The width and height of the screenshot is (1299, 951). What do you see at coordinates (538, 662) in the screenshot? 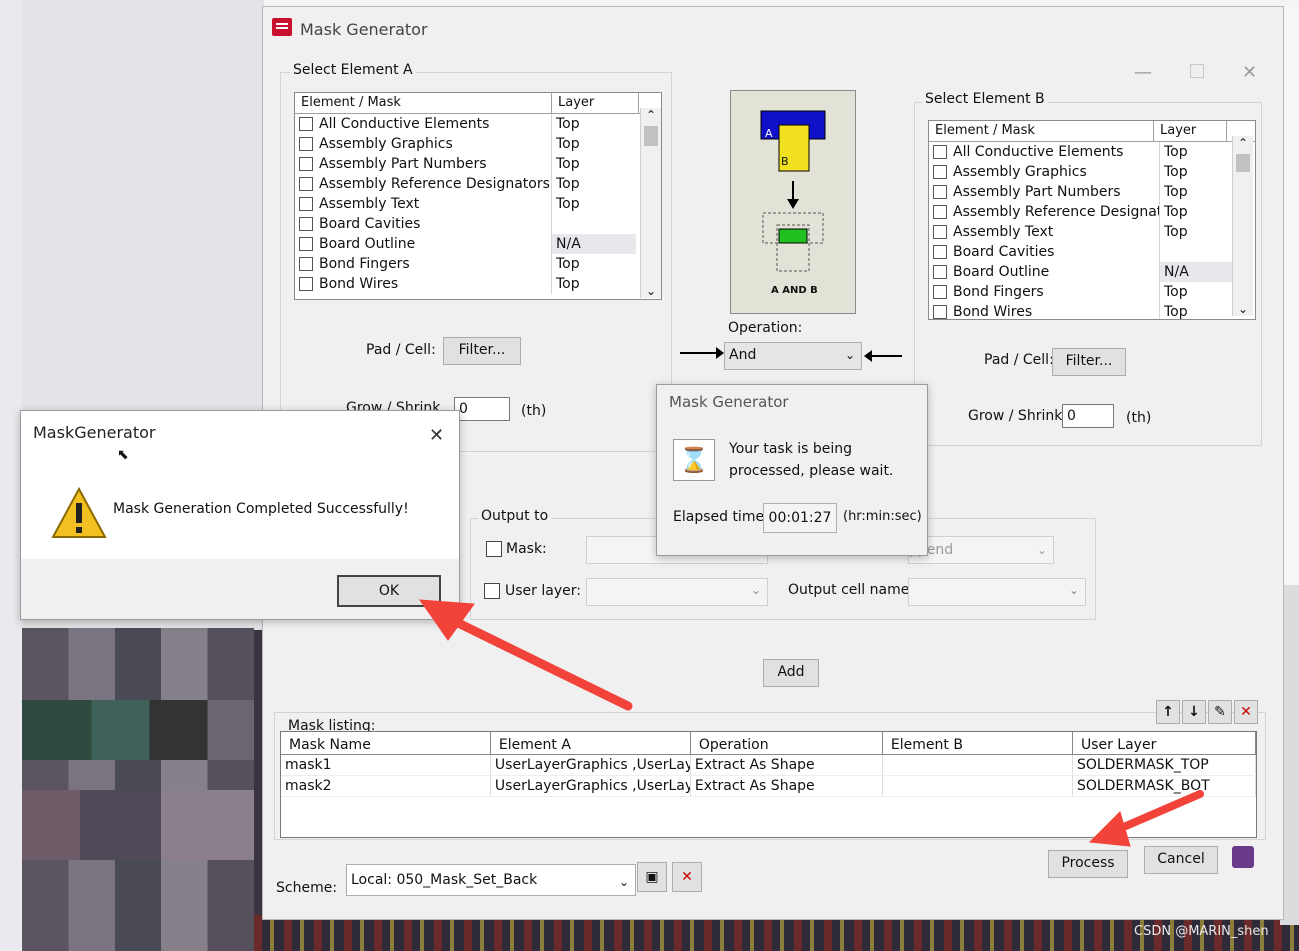
I see `annotation-arrow-ok` at bounding box center [538, 662].